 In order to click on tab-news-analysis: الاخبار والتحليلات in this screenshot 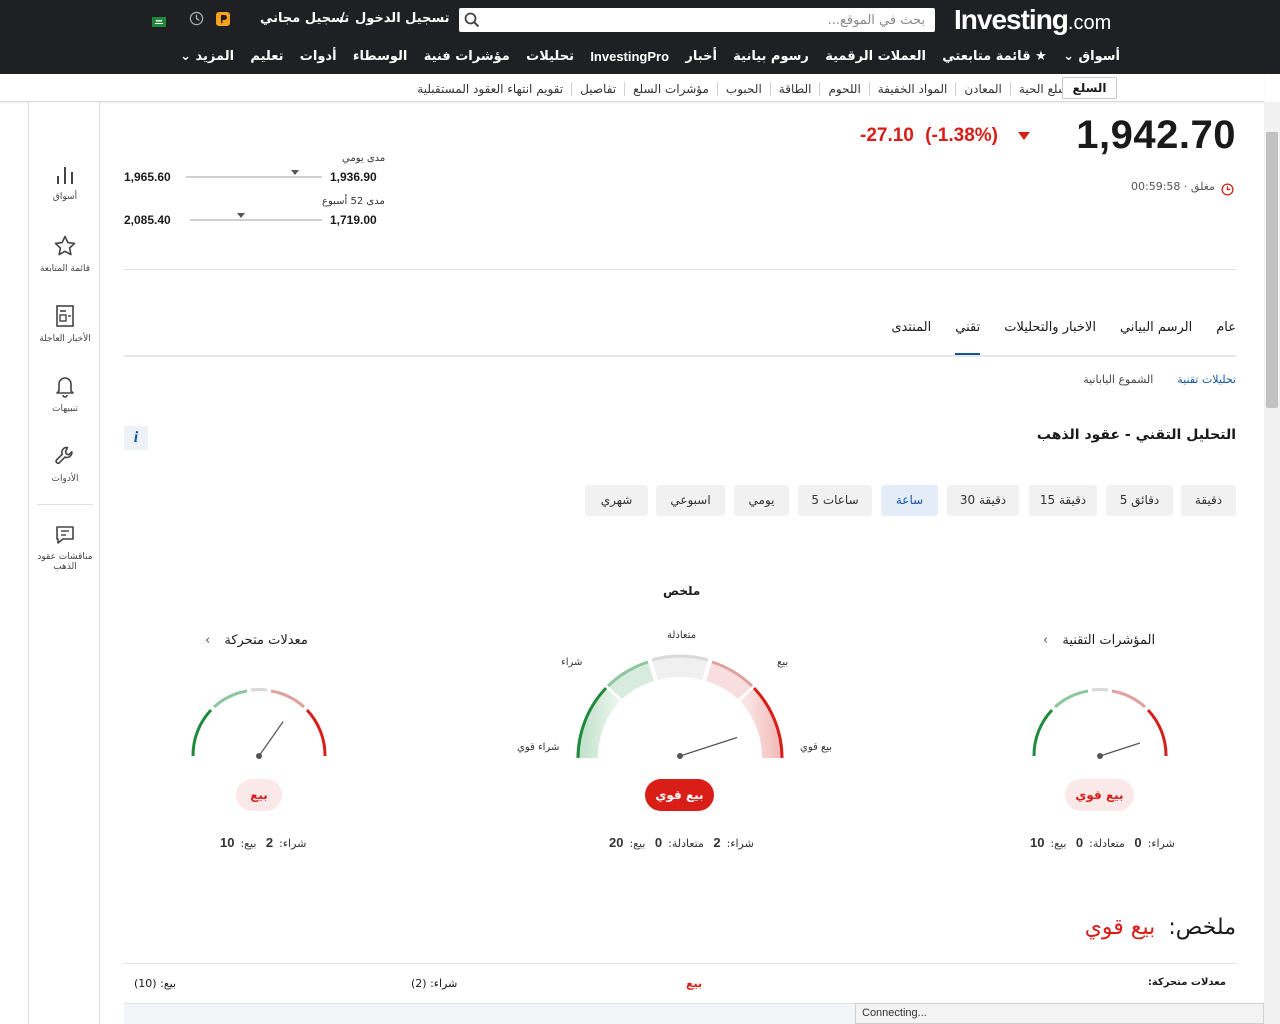, I will do `click(1050, 338)`.